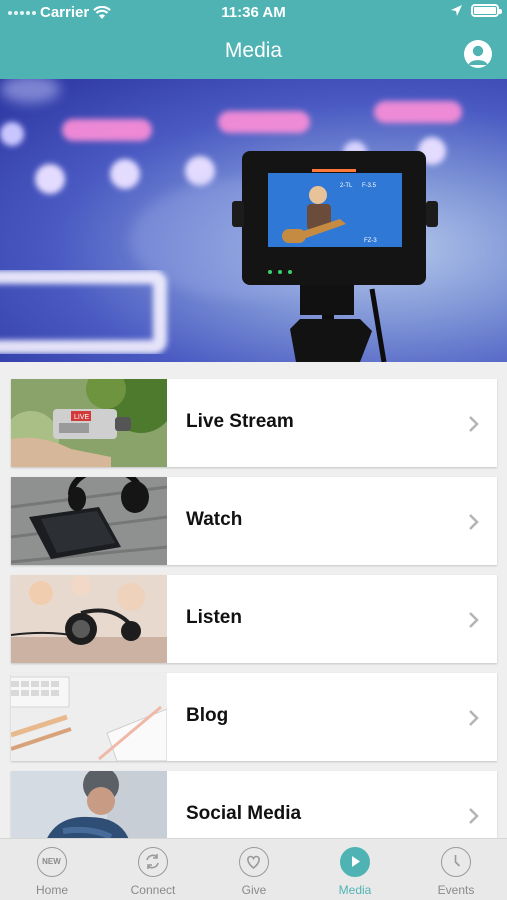 This screenshot has width=507, height=900. Describe the element at coordinates (253, 50) in the screenshot. I see `page-title: Media` at that location.